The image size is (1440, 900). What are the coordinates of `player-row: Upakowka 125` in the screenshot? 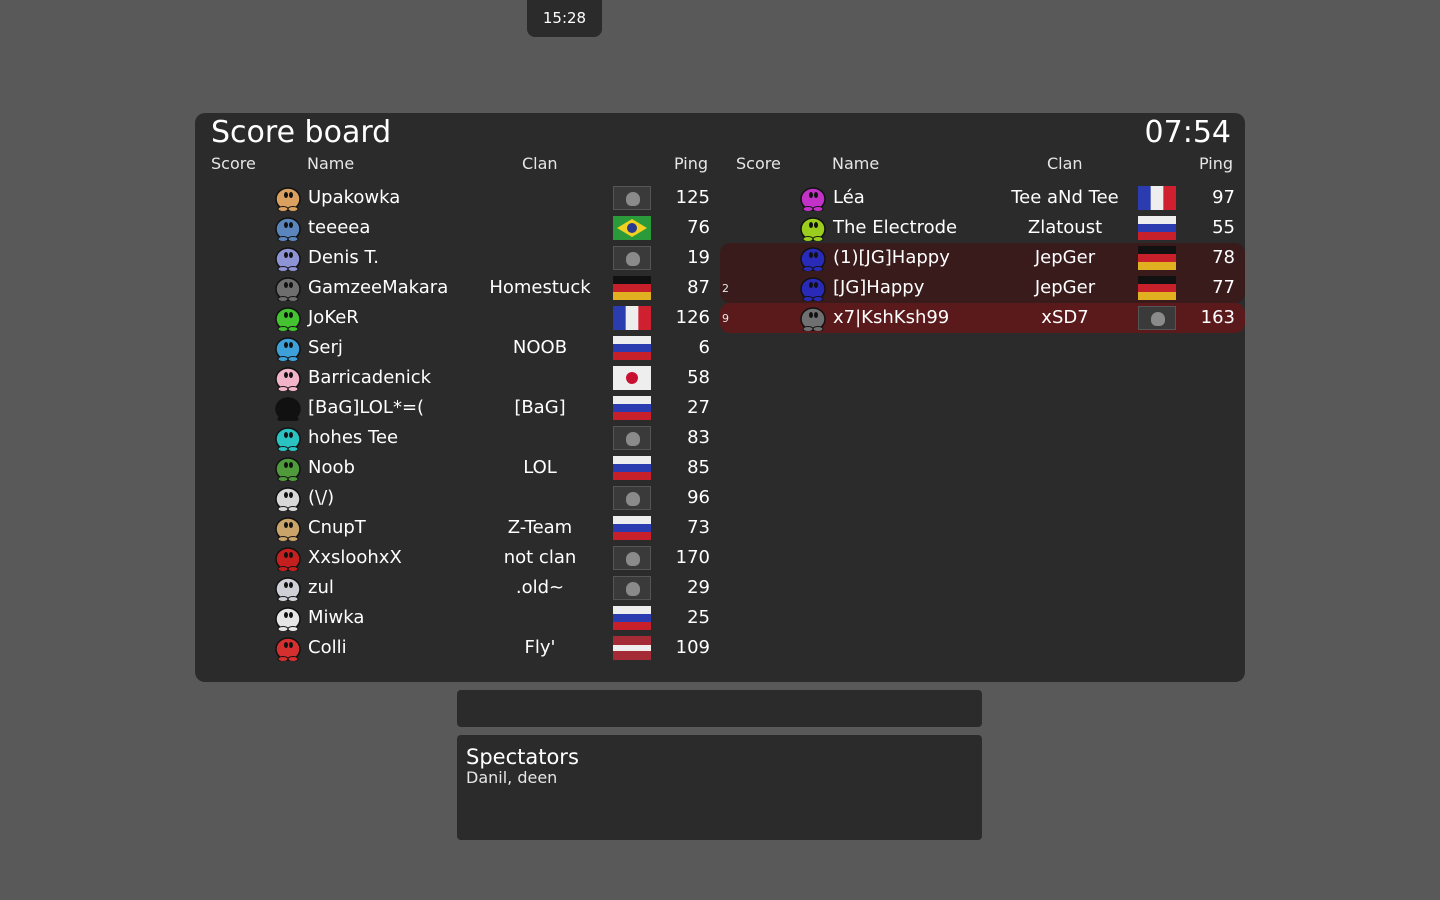 It's located at (457, 198).